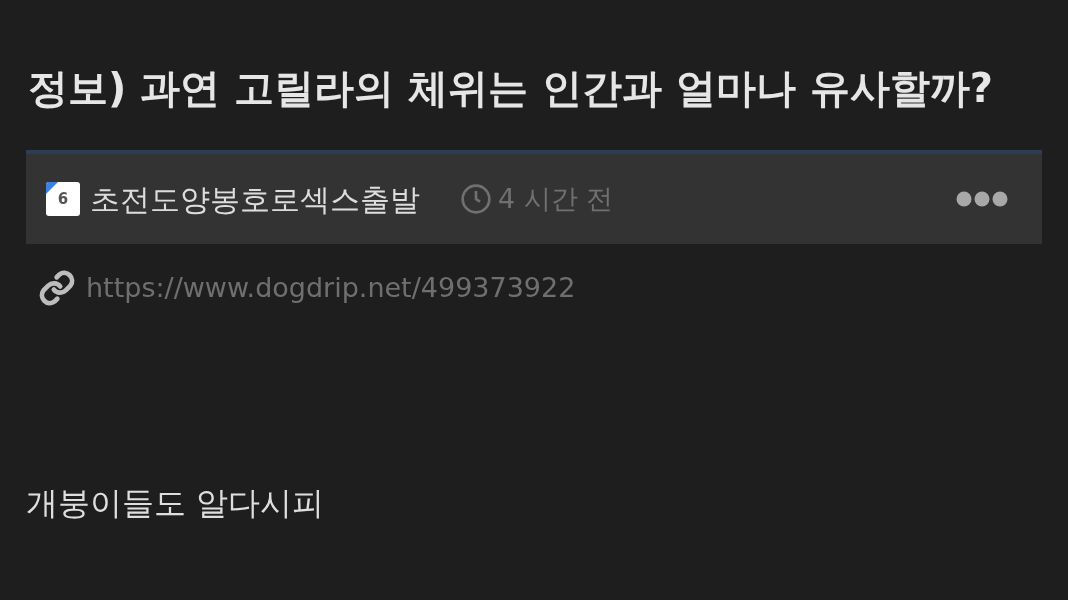  What do you see at coordinates (511, 88) in the screenshot?
I see `post-title: 정보) 과연 고릴라의 체위는 인간과 얼마나 유사할까?` at bounding box center [511, 88].